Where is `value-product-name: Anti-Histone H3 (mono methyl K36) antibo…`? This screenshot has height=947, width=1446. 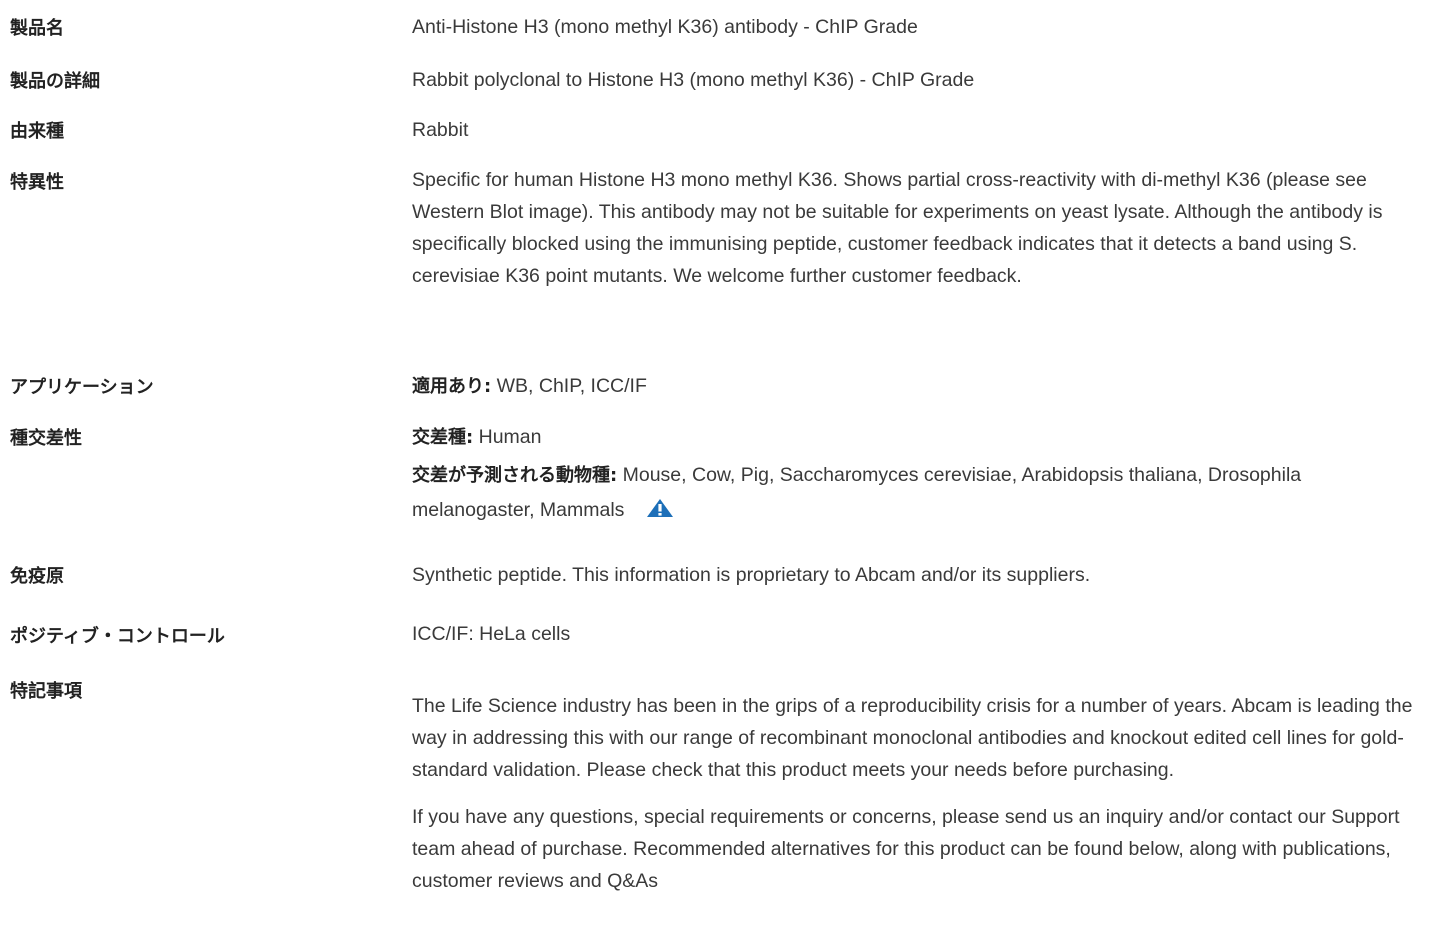
value-product-name: Anti-Histone H3 (mono methyl K36) antibo… is located at coordinates (665, 27).